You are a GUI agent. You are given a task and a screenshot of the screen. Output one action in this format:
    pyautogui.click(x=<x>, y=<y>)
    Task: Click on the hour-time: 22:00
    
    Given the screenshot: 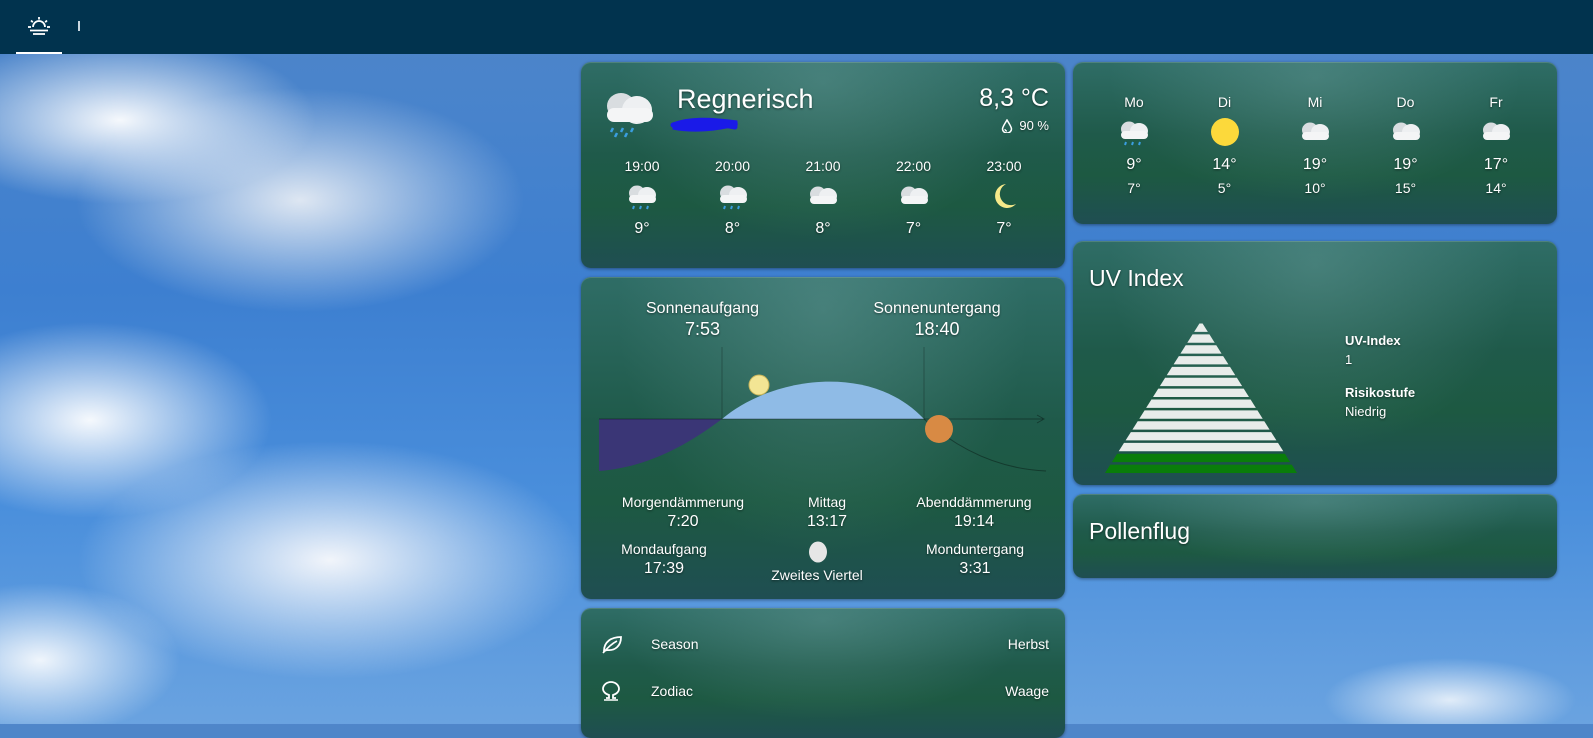 What is the action you would take?
    pyautogui.click(x=913, y=166)
    